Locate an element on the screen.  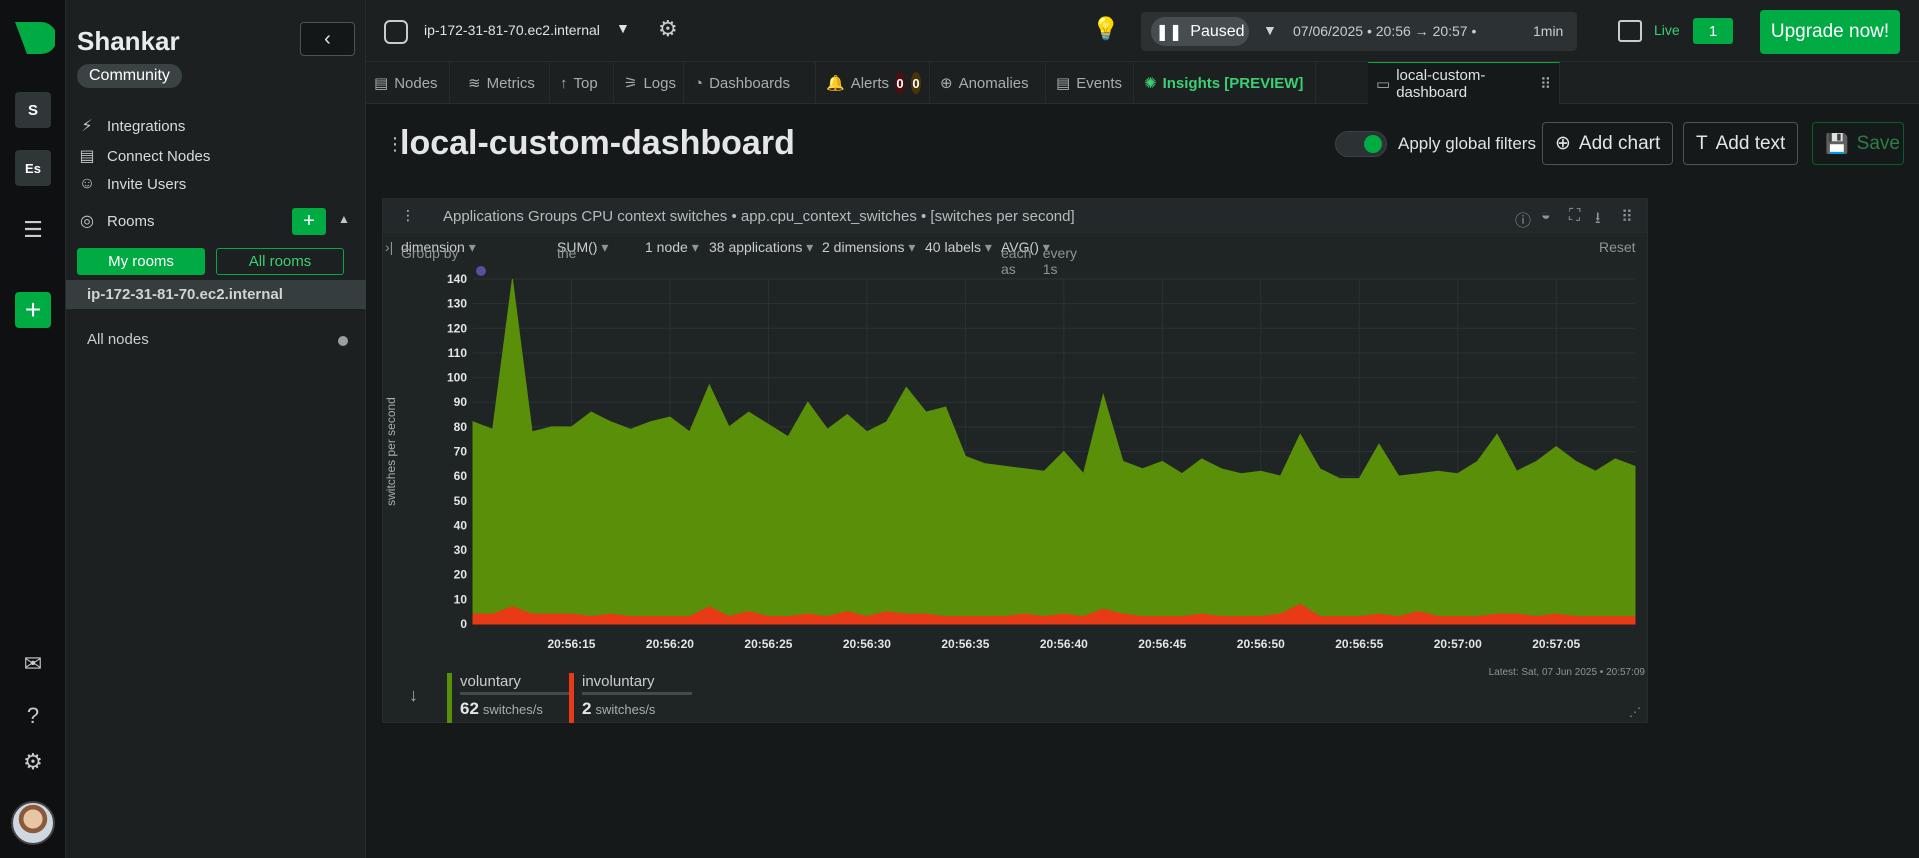
room-item-selected: ip-172-31-81-70.ec2.internal is located at coordinates (216, 294).